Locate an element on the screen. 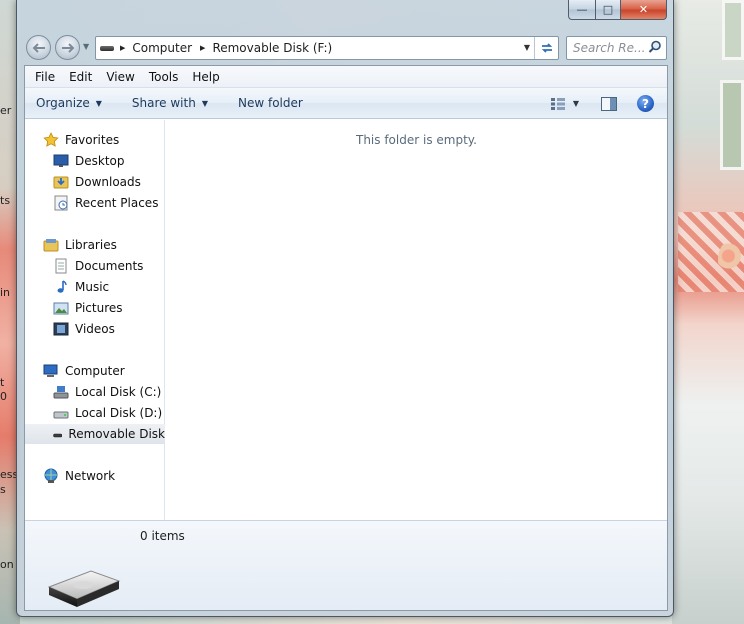  refresh-button is located at coordinates (546, 48).